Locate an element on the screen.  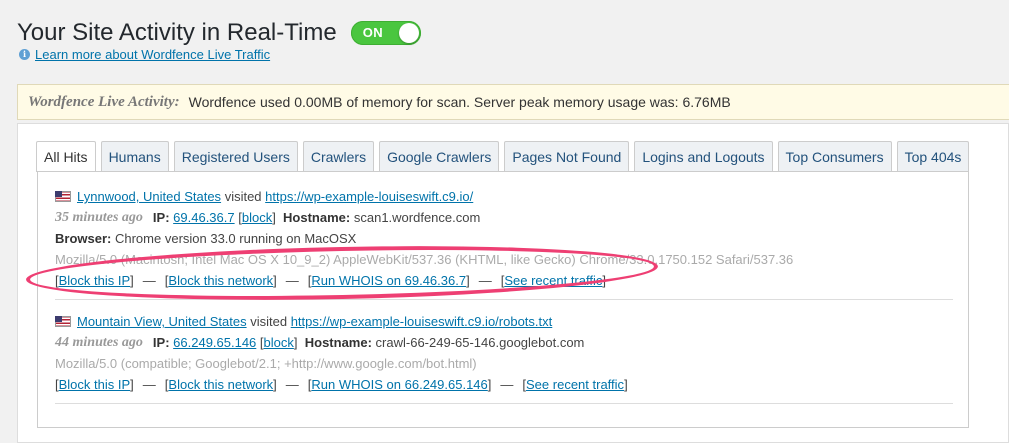
hit-browser: Chrome version 33.0 running on MacOSX is located at coordinates (235, 238).